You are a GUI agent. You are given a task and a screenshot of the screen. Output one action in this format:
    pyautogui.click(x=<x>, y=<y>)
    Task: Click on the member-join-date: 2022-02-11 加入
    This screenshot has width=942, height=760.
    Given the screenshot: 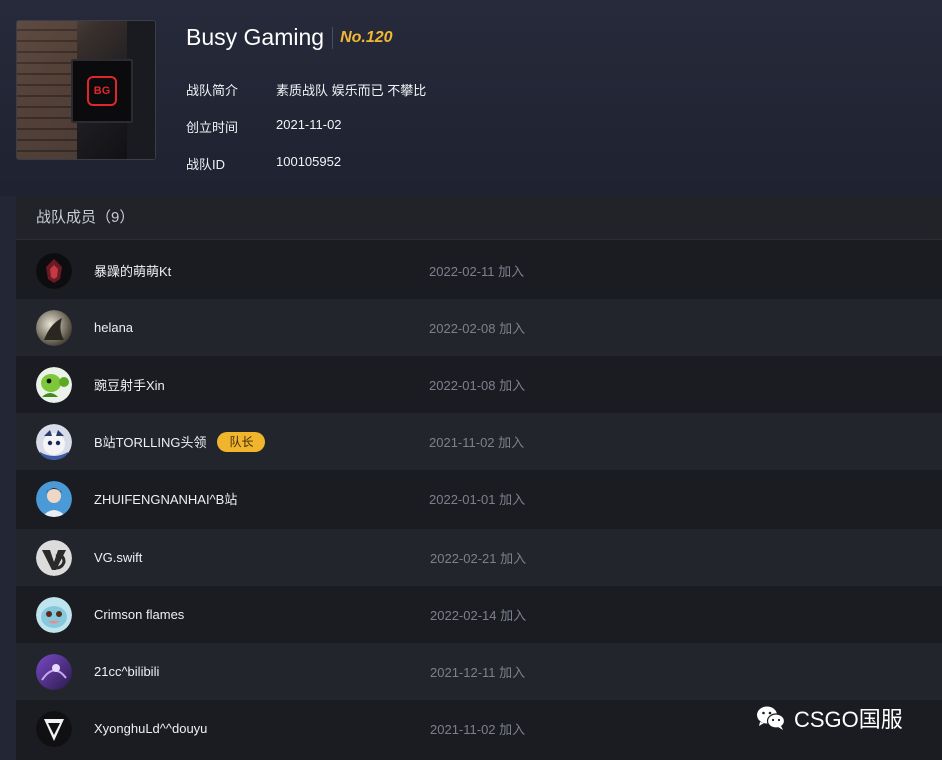 What is the action you would take?
    pyautogui.click(x=477, y=271)
    